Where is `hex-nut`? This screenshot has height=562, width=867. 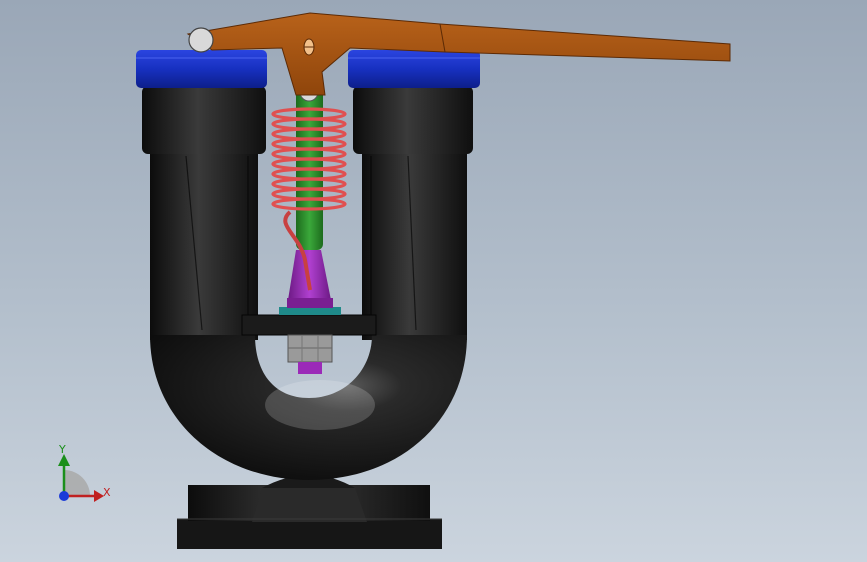
hex-nut is located at coordinates (310, 354).